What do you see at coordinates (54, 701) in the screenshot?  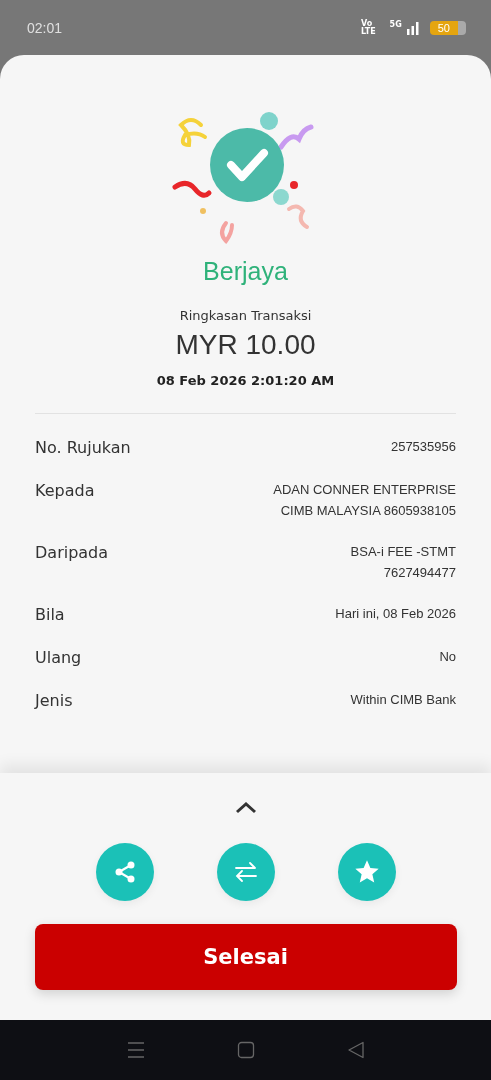 I see `detail-label: Jenis` at bounding box center [54, 701].